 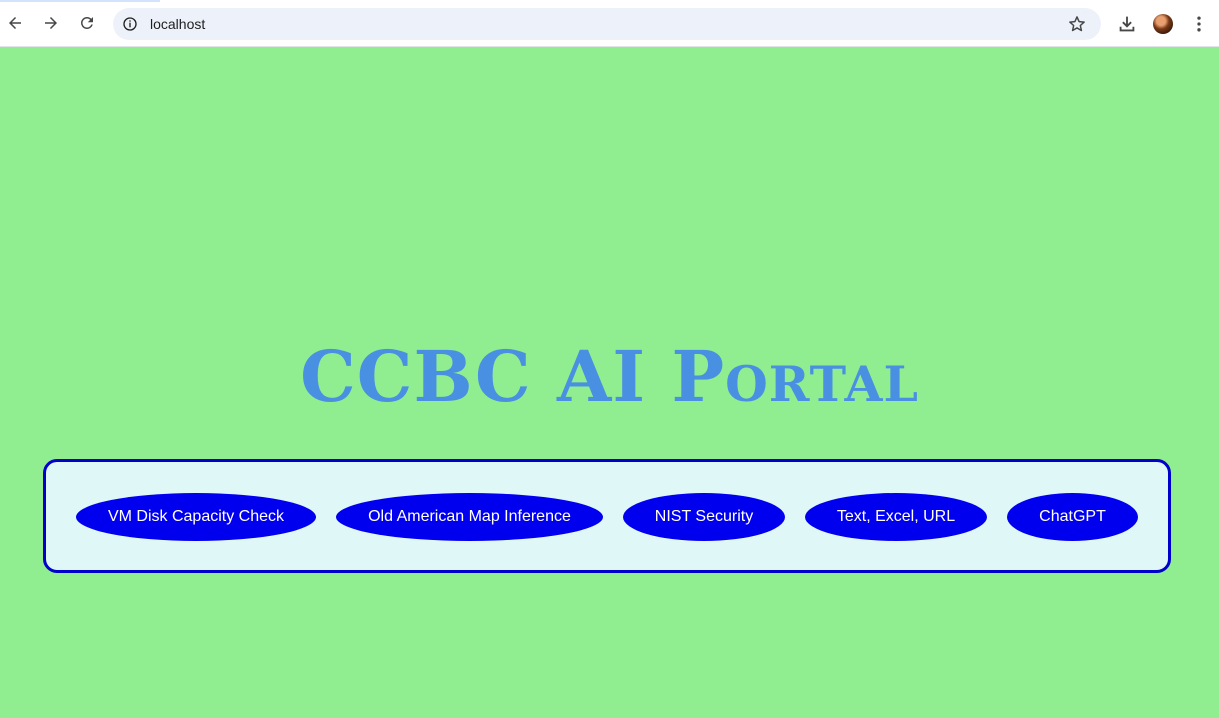 I want to click on more-vert-icon, so click(x=1199, y=24).